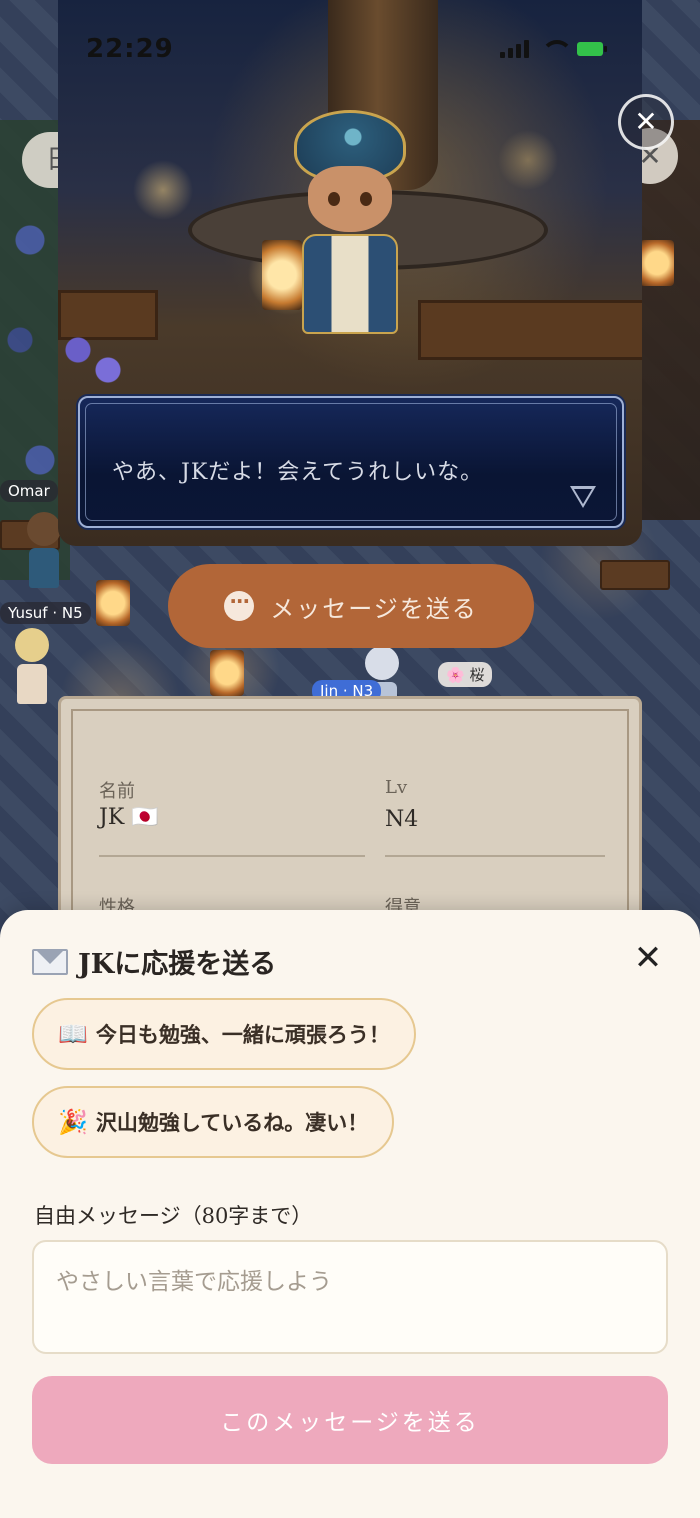 The height and width of the screenshot is (1518, 700). I want to click on preset-message-2: 🎉 沢山勉強しているね。凄い！, so click(213, 1122).